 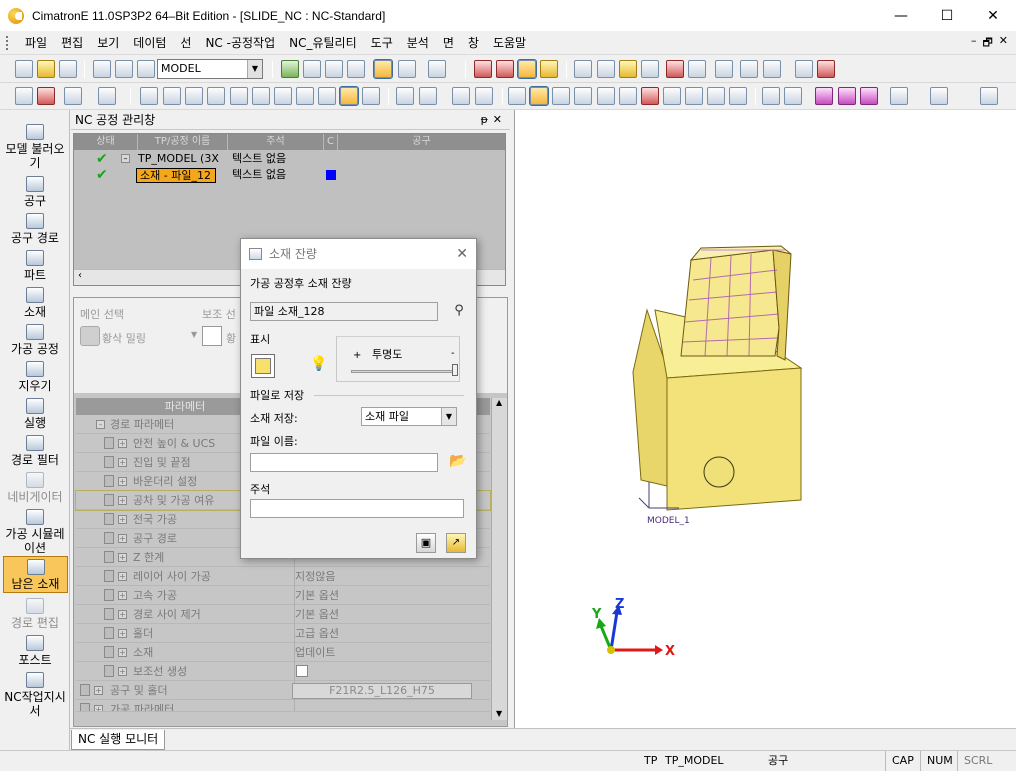 What do you see at coordinates (716, 96) in the screenshot?
I see `tool-4-icon` at bounding box center [716, 96].